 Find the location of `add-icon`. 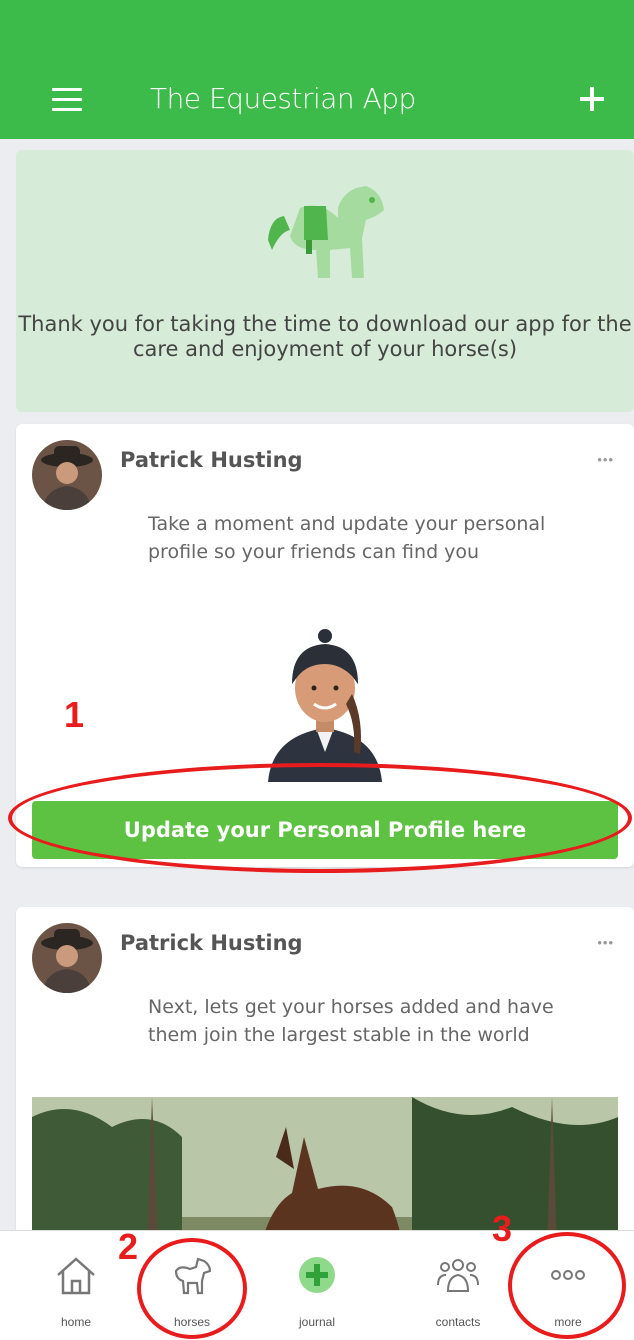

add-icon is located at coordinates (592, 99).